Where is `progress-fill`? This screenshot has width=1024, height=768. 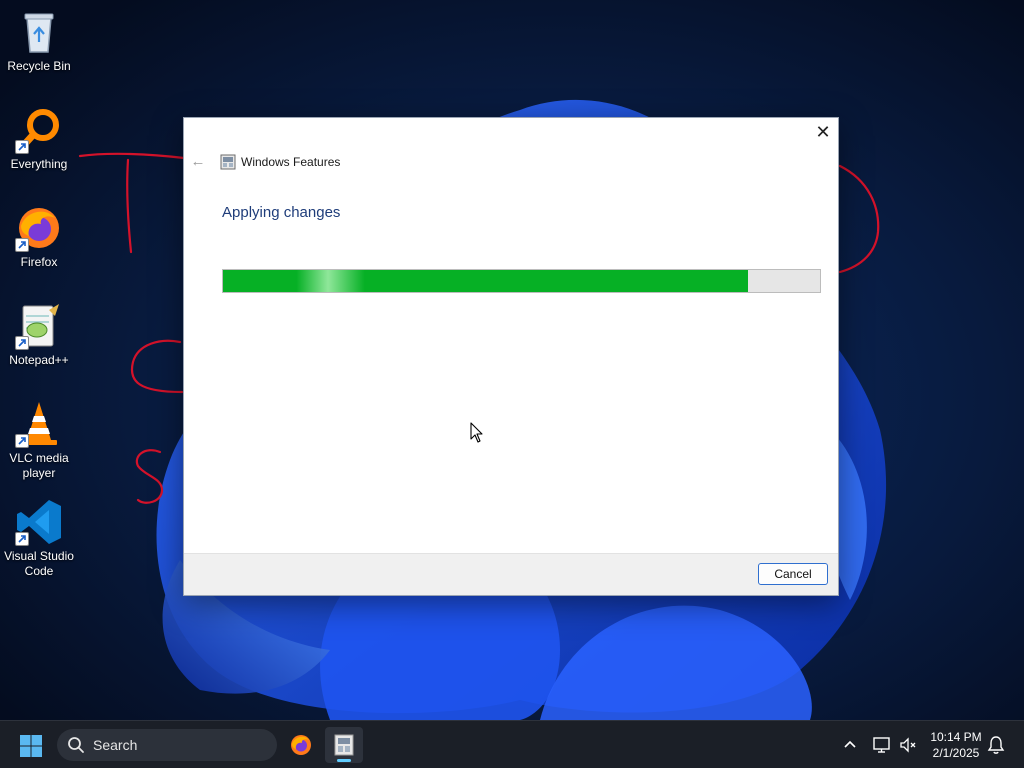 progress-fill is located at coordinates (486, 281).